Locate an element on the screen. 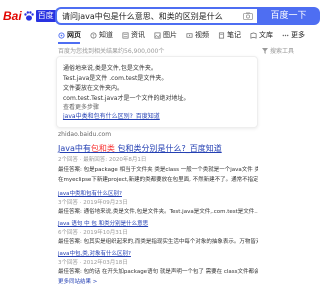 This screenshot has width=320, height=286. answer-line: com.test.Test.java才是一个文件的绝对地址。 is located at coordinates (126, 98).